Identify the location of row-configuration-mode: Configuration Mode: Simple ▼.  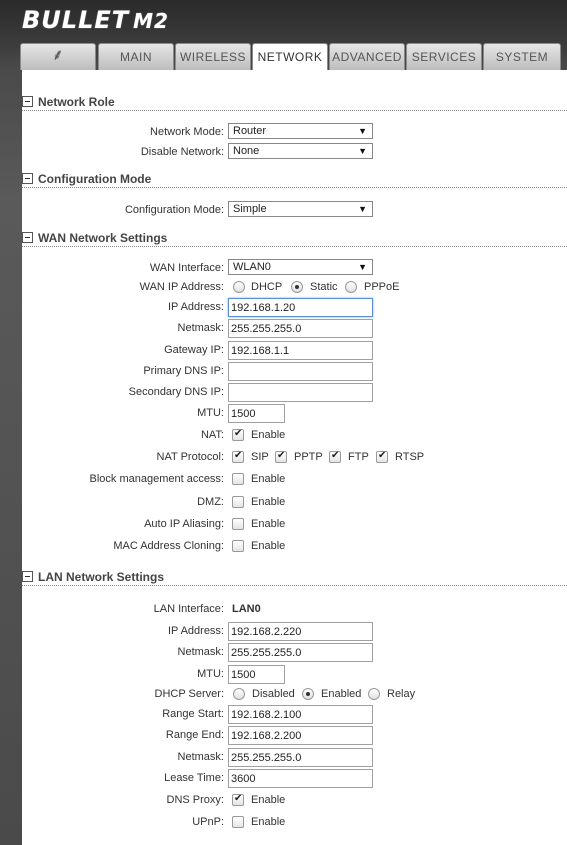
(283, 211).